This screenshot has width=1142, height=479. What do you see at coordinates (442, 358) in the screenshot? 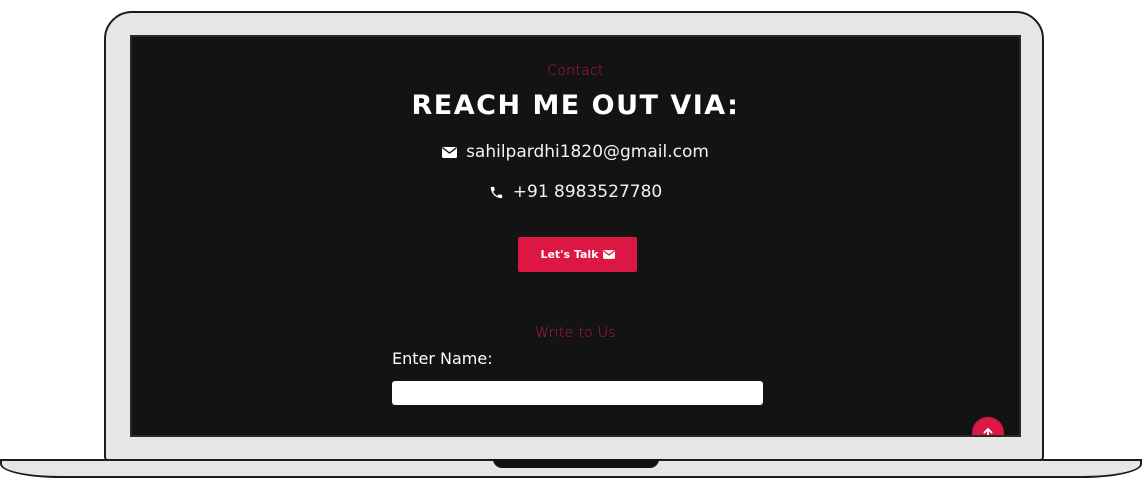
I see `name-field-label: Enter Name:` at bounding box center [442, 358].